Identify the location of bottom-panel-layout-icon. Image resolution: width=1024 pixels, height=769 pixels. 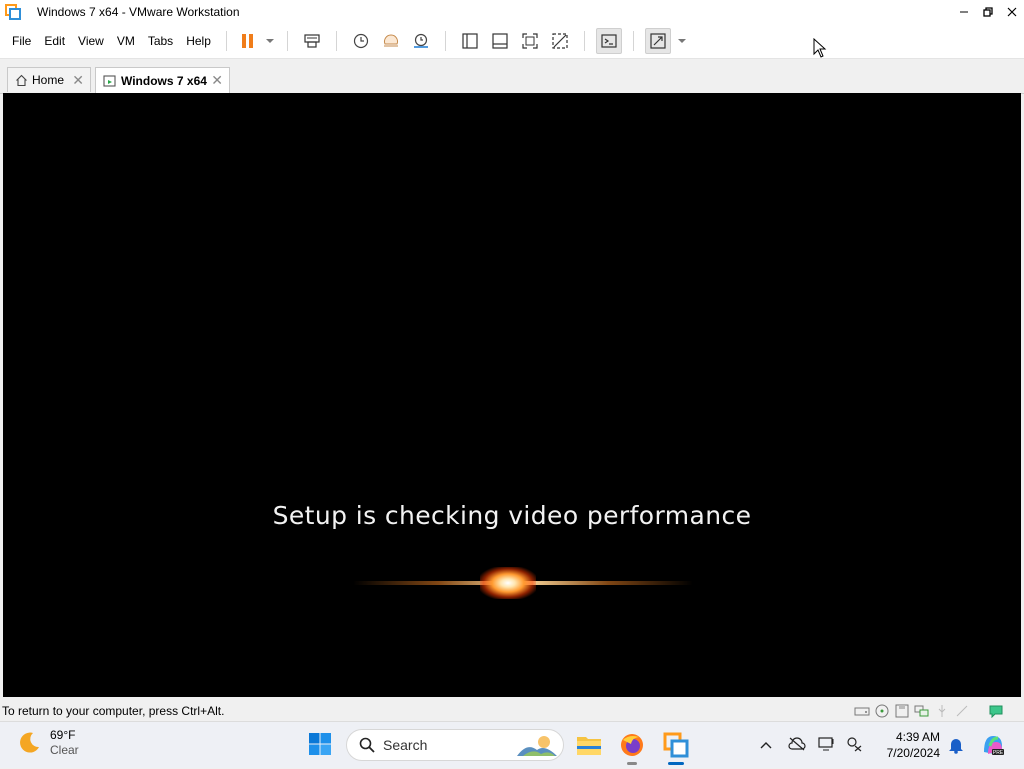
(500, 41).